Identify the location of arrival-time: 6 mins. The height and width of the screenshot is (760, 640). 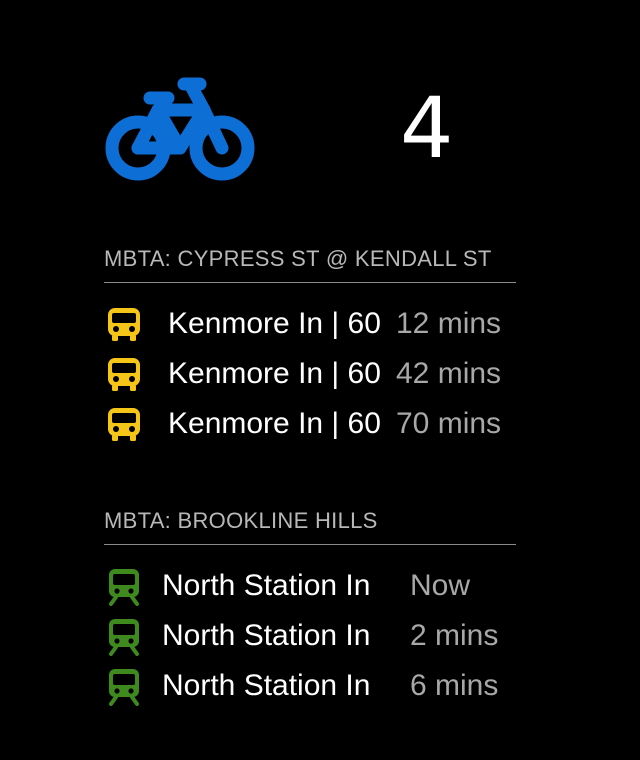
(454, 685).